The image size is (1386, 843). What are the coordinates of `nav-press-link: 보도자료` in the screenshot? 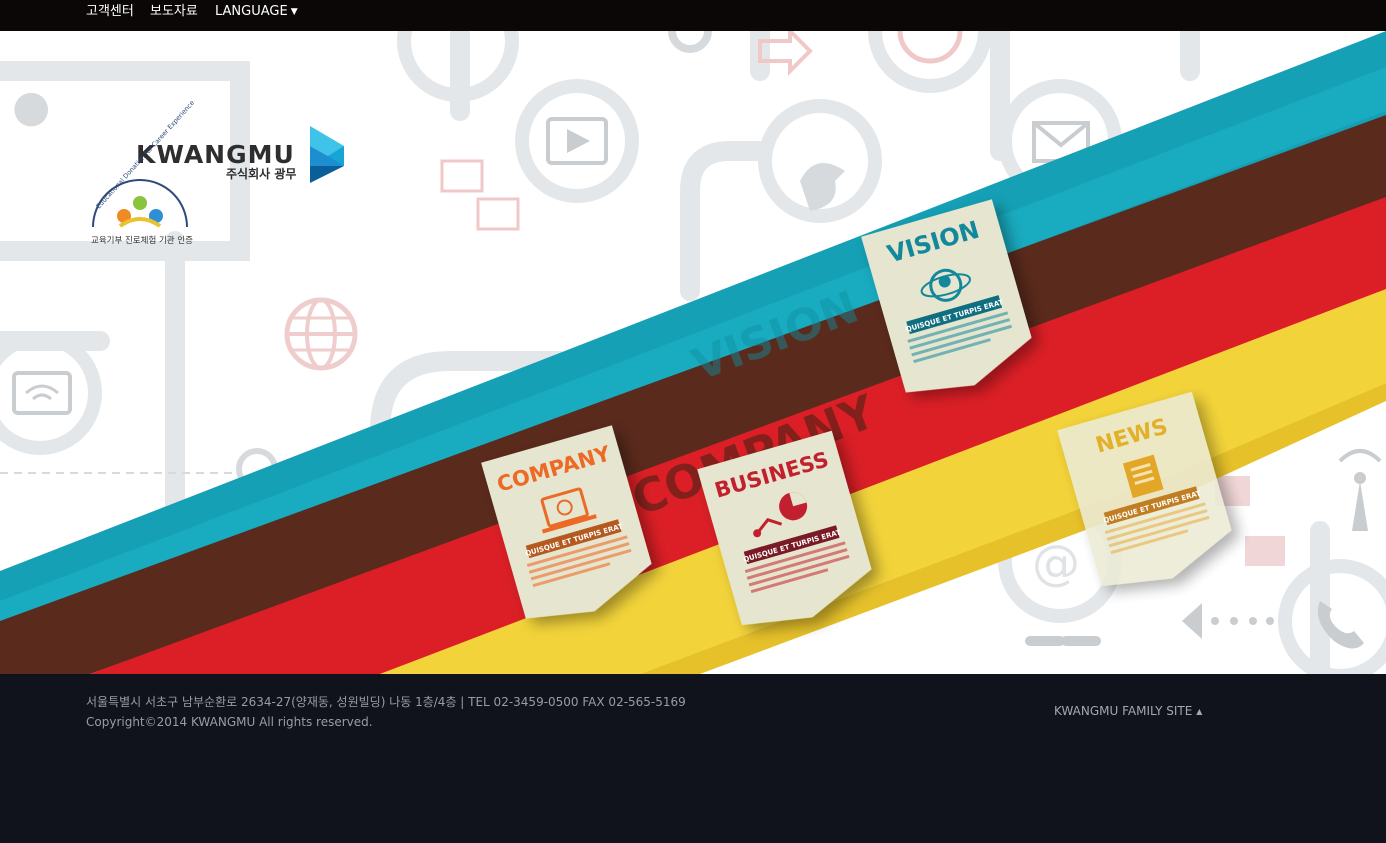 It's located at (174, 12).